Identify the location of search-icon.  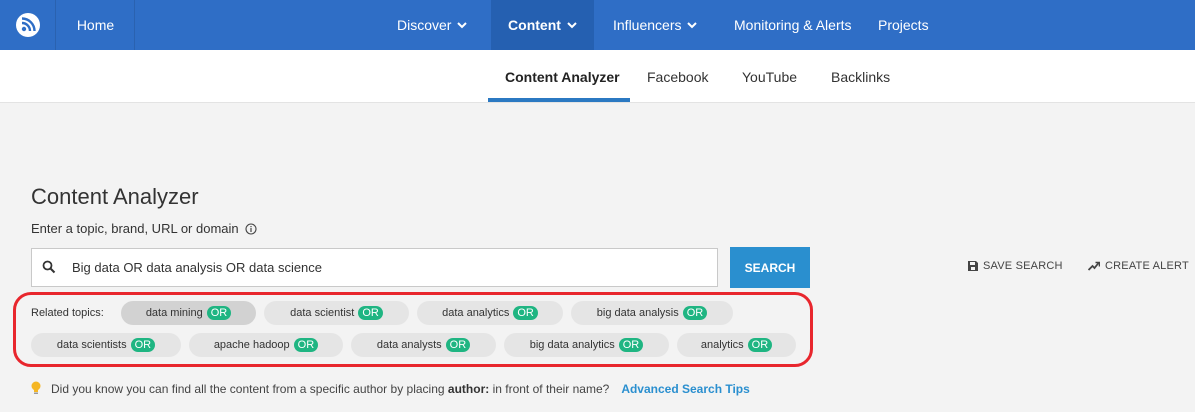
(49, 267).